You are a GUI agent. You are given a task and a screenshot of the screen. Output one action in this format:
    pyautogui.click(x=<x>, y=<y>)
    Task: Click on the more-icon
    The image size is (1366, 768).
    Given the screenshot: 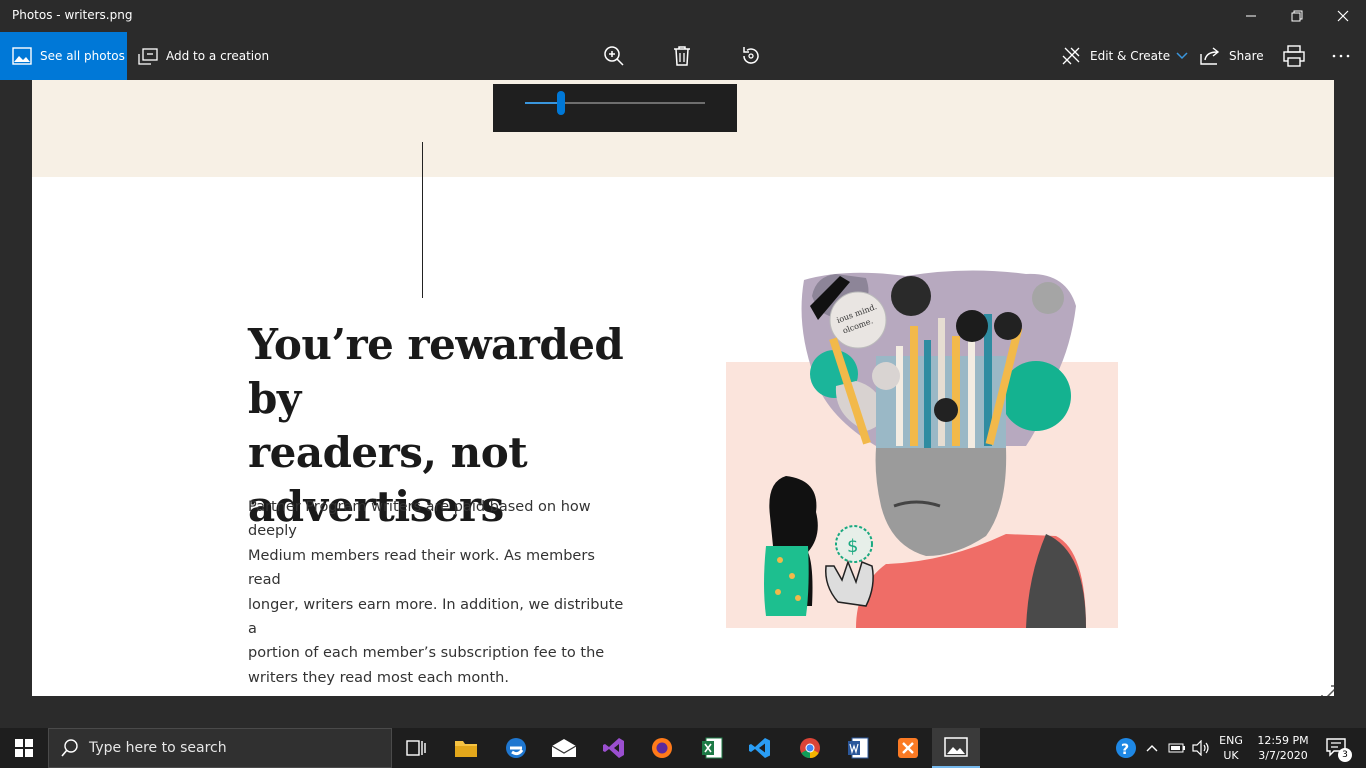 What is the action you would take?
    pyautogui.click(x=1341, y=56)
    